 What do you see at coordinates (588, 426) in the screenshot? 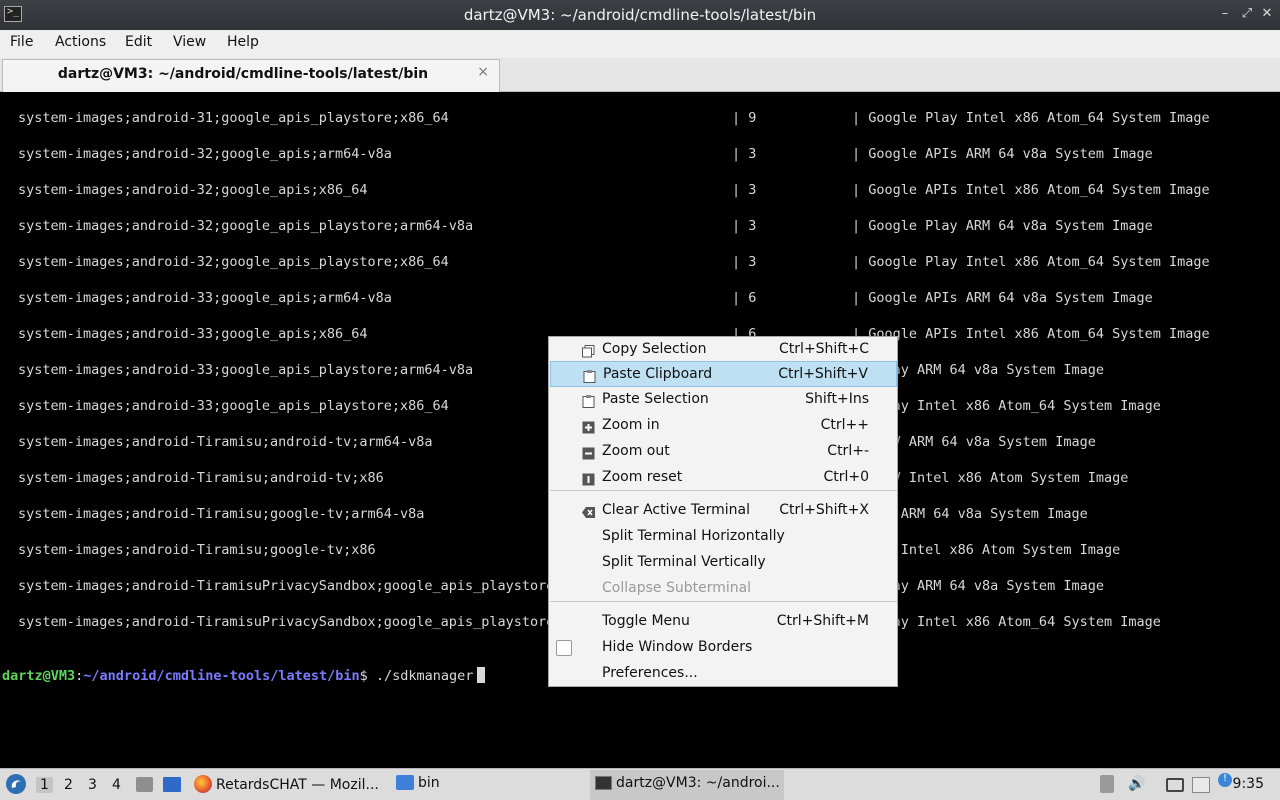
I see `zoom-in-icon` at bounding box center [588, 426].